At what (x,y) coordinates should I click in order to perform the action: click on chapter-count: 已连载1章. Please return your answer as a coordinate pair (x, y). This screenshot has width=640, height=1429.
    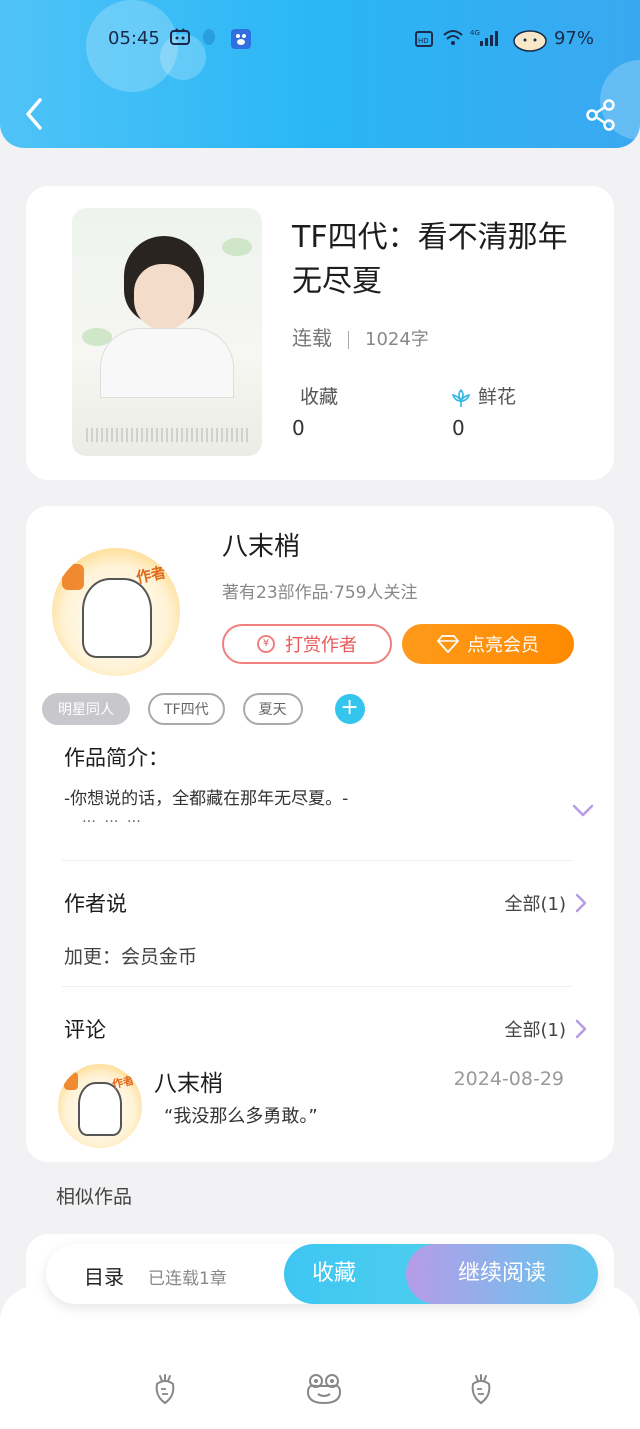
    Looking at the image, I should click on (187, 1279).